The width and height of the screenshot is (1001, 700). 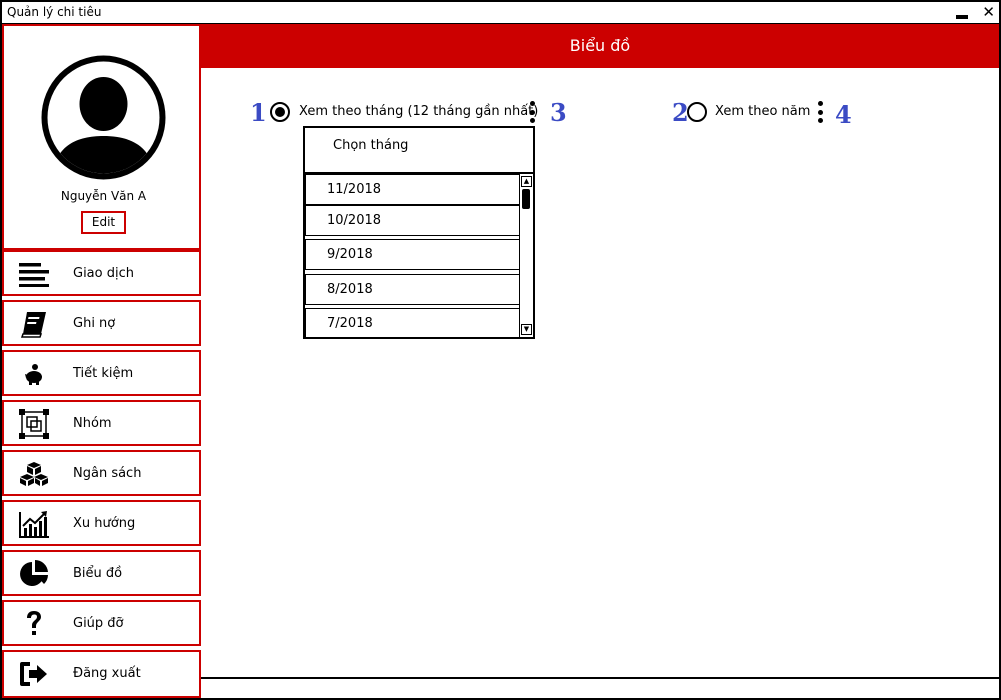 What do you see at coordinates (350, 254) in the screenshot?
I see `month-option-label: 9/2018` at bounding box center [350, 254].